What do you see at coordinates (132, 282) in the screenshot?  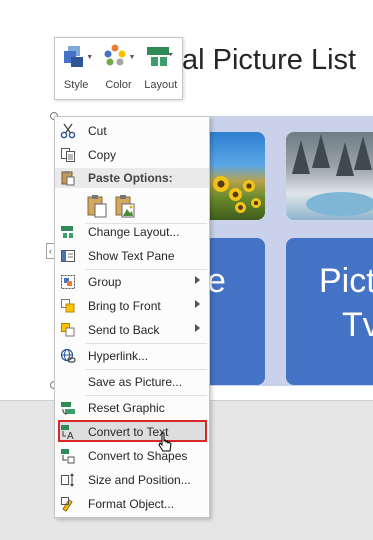 I see `menu-item-group: Group` at bounding box center [132, 282].